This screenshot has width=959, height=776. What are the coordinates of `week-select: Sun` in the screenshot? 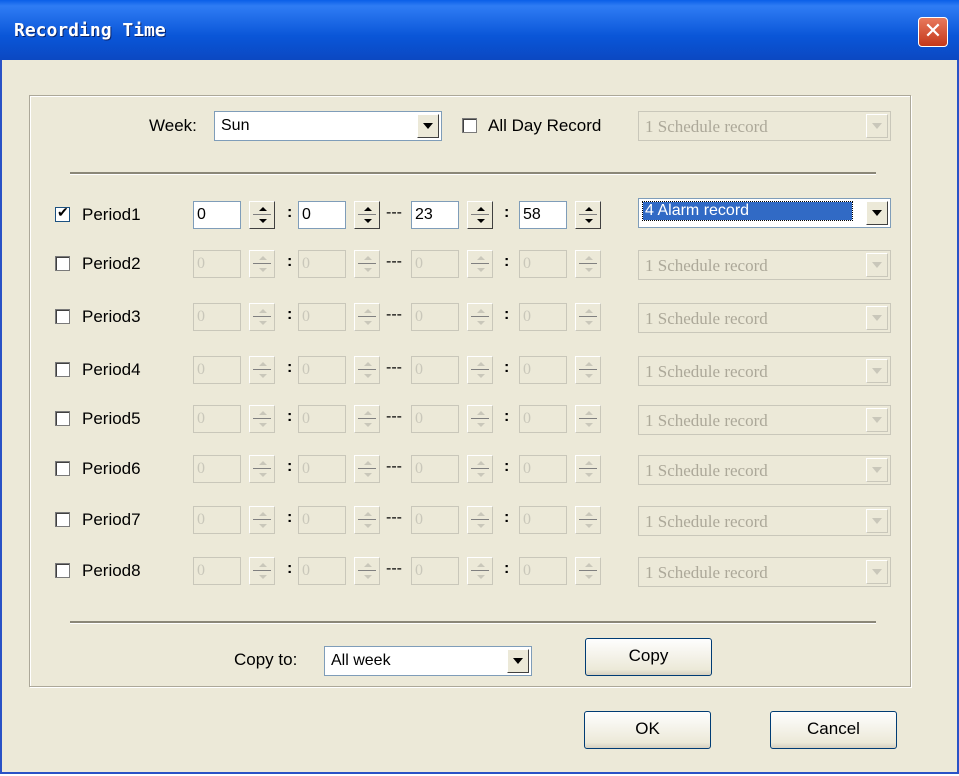 It's located at (328, 126).